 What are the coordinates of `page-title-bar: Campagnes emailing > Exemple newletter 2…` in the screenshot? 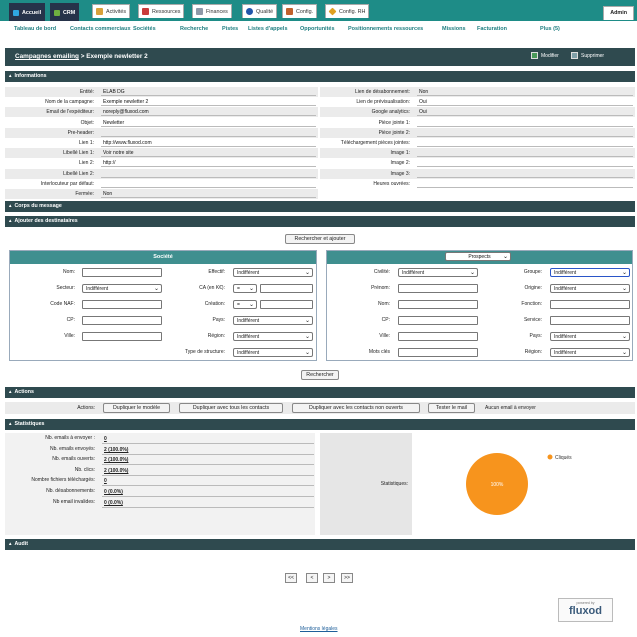 It's located at (320, 57).